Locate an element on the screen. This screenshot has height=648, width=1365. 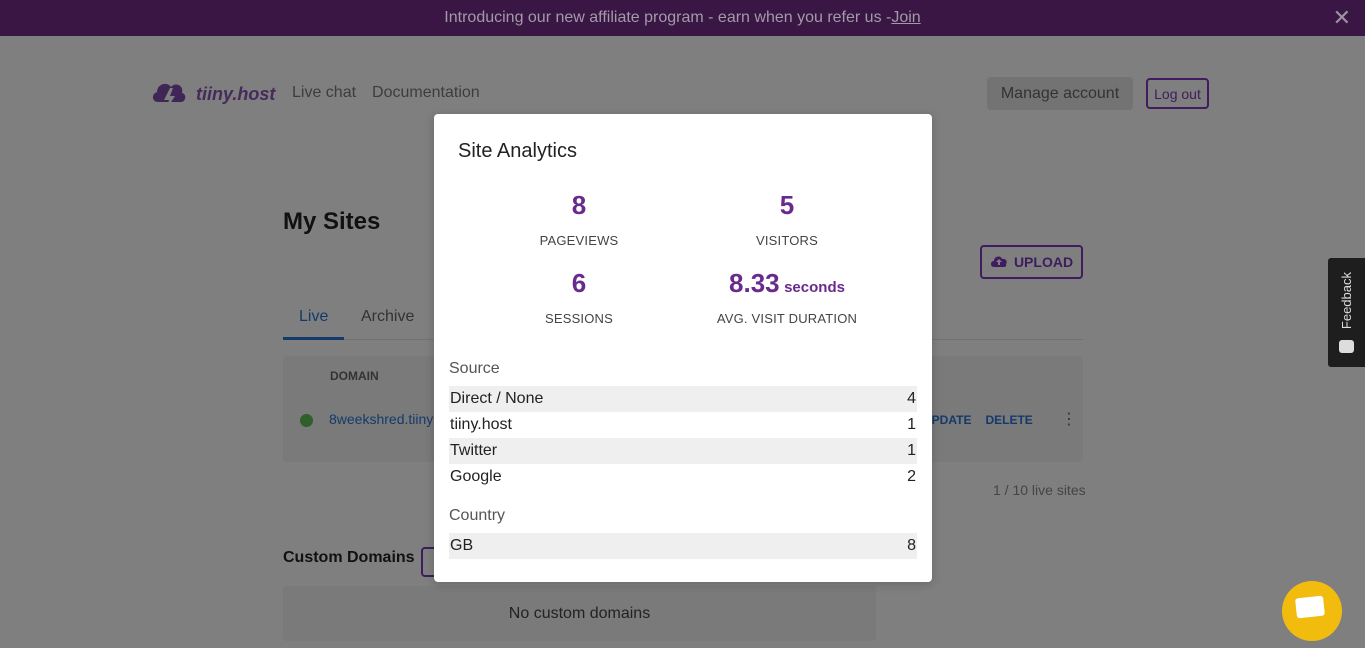
upload-label: UPLOAD is located at coordinates (1043, 262).